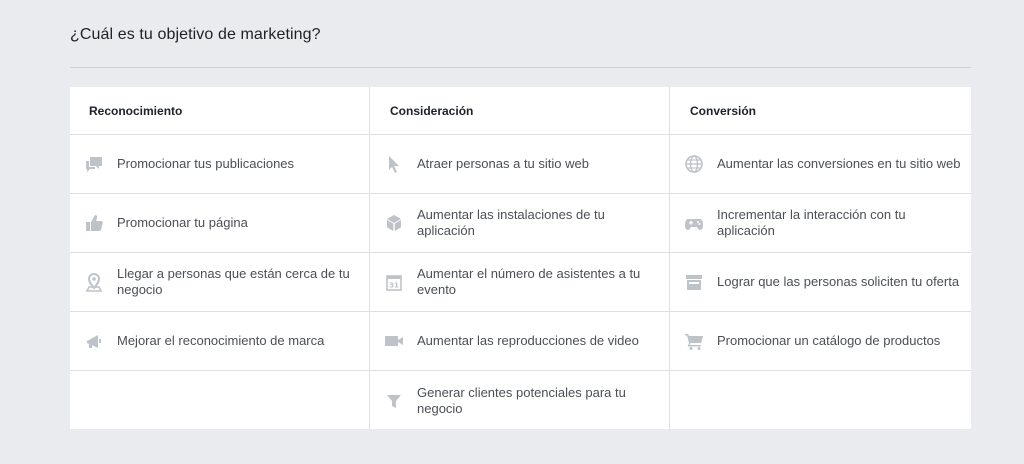 The image size is (1024, 464). What do you see at coordinates (520, 67) in the screenshot?
I see `title-divider` at bounding box center [520, 67].